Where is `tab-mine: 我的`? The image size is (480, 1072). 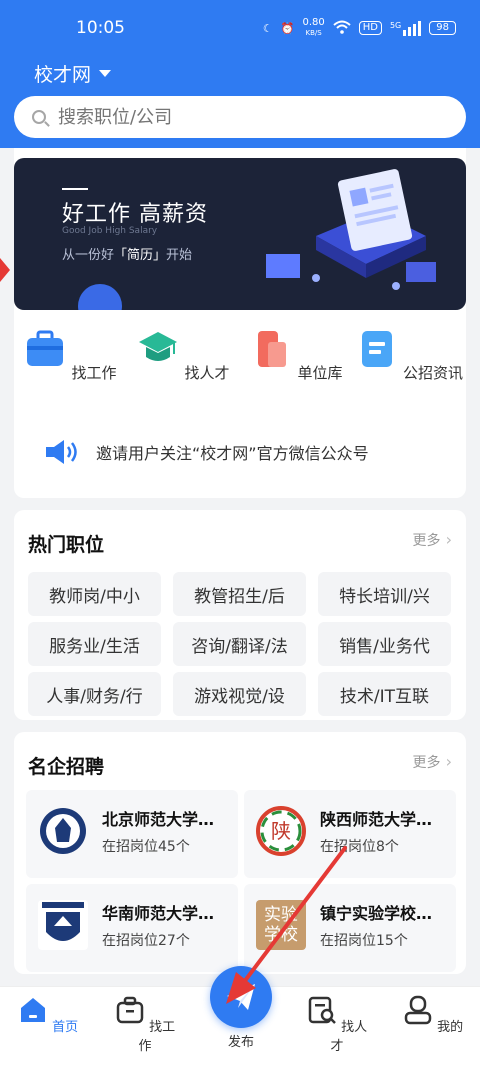
tab-mine: 我的 is located at coordinates (433, 1015).